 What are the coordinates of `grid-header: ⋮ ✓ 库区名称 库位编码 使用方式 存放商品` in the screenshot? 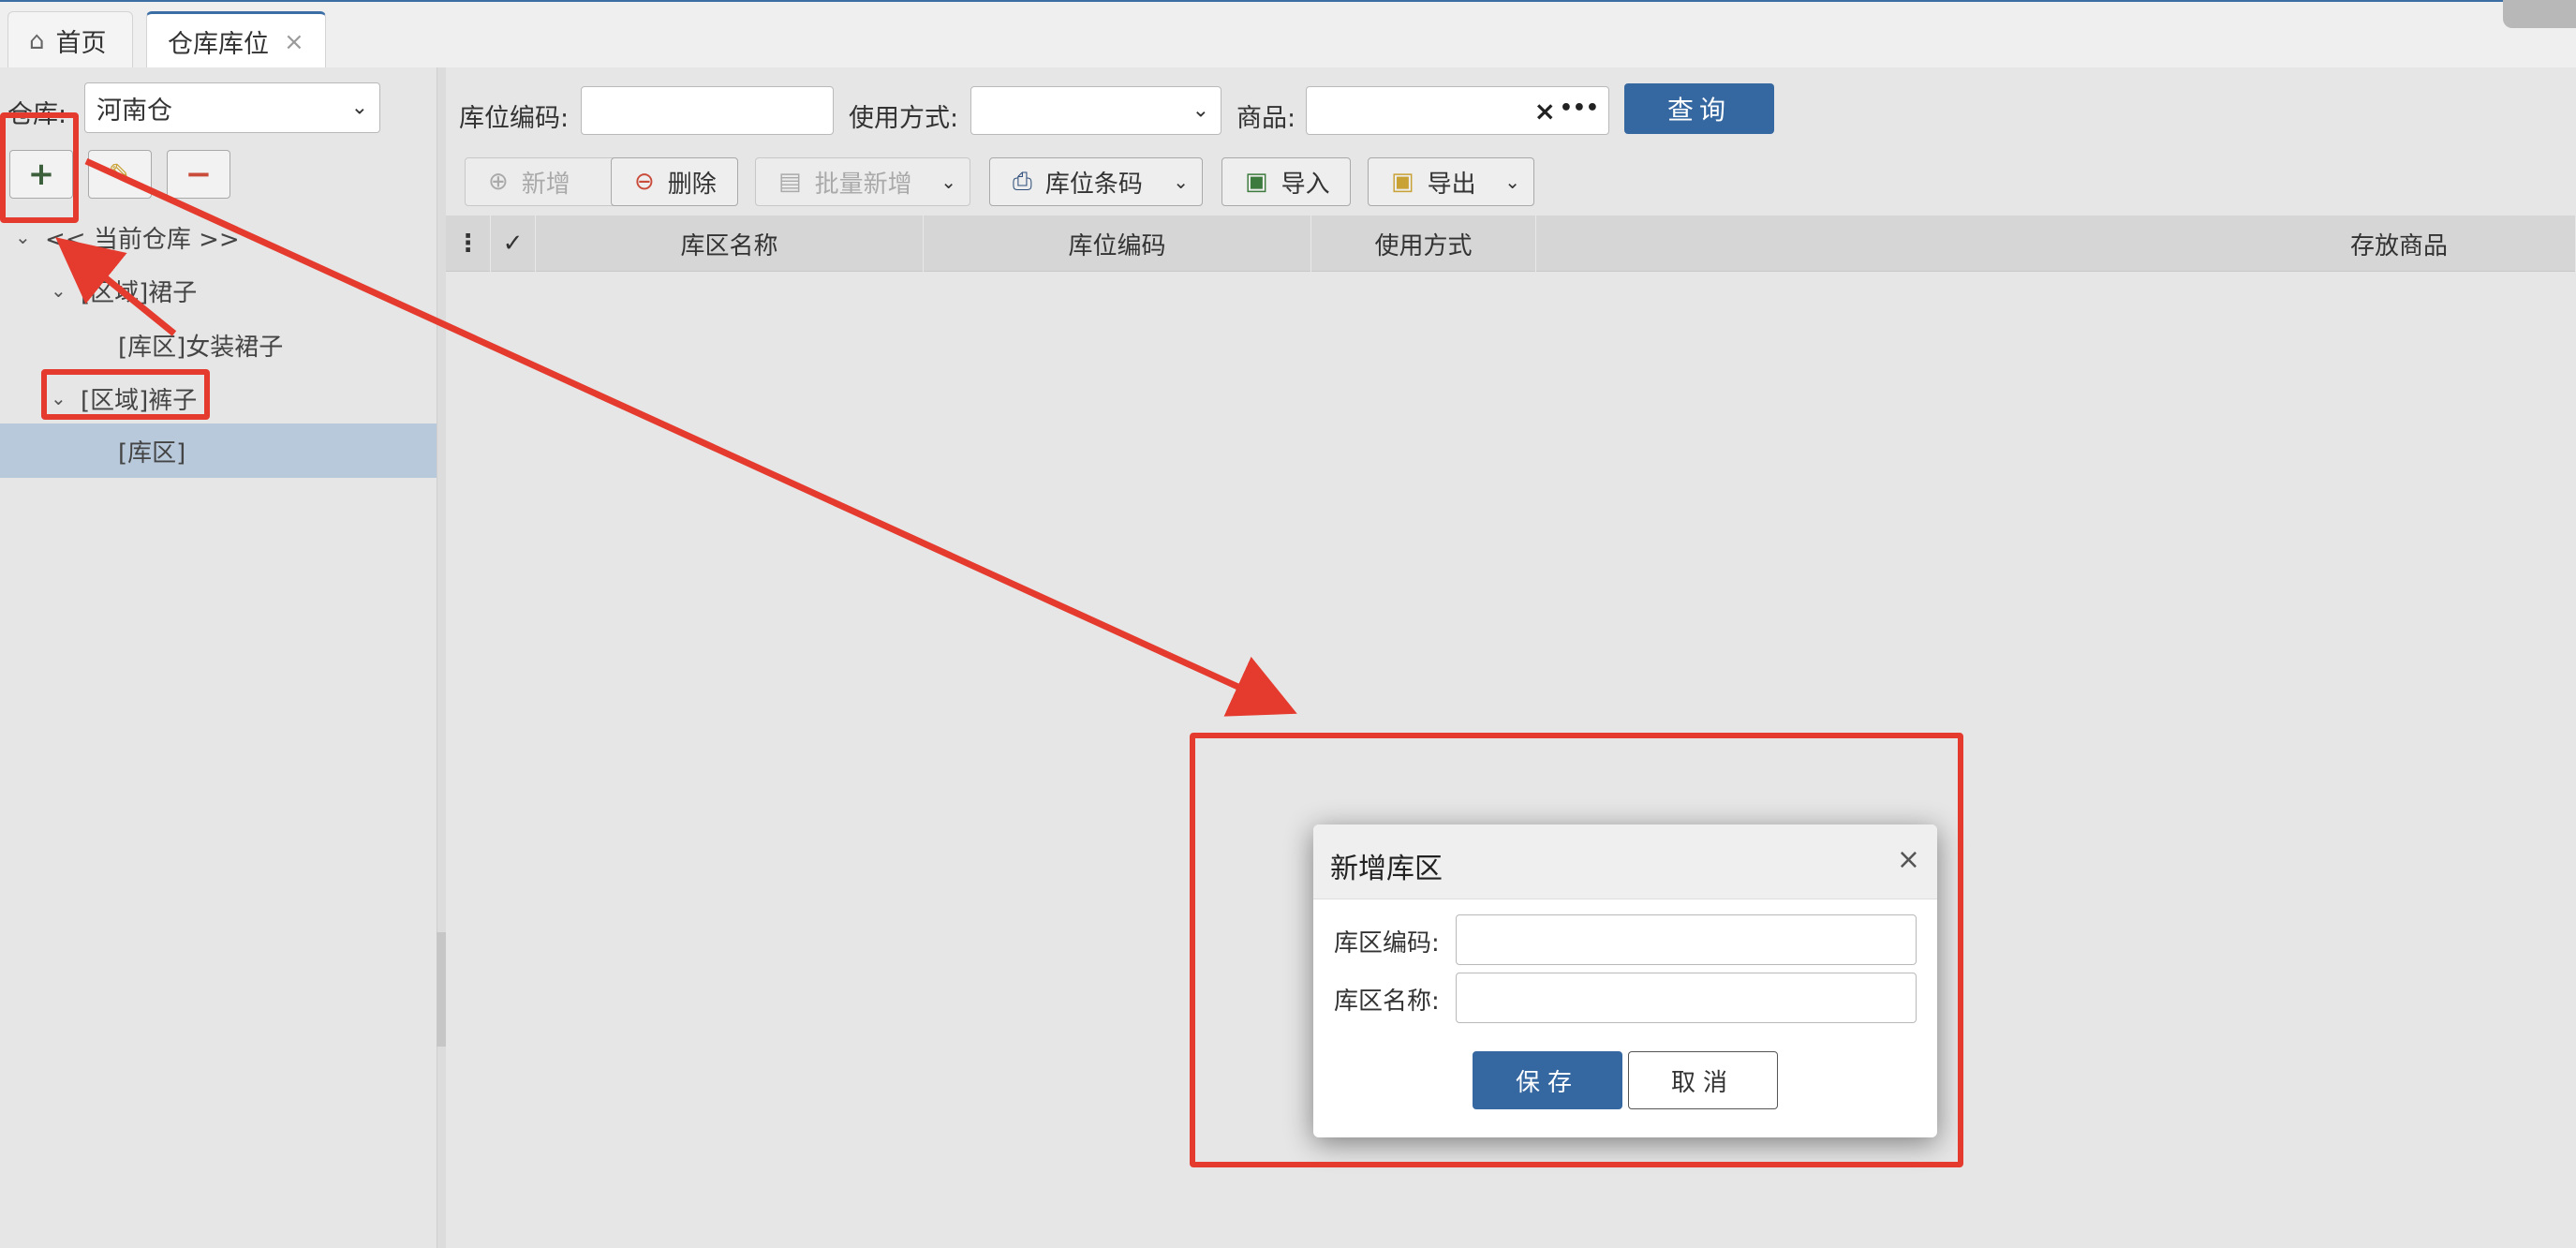 It's located at (1511, 243).